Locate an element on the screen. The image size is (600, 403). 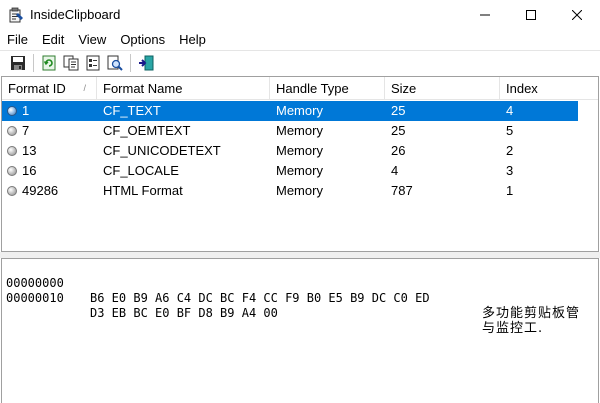
cell-format-name: CF_UNICODETEXT is located at coordinates (162, 150).